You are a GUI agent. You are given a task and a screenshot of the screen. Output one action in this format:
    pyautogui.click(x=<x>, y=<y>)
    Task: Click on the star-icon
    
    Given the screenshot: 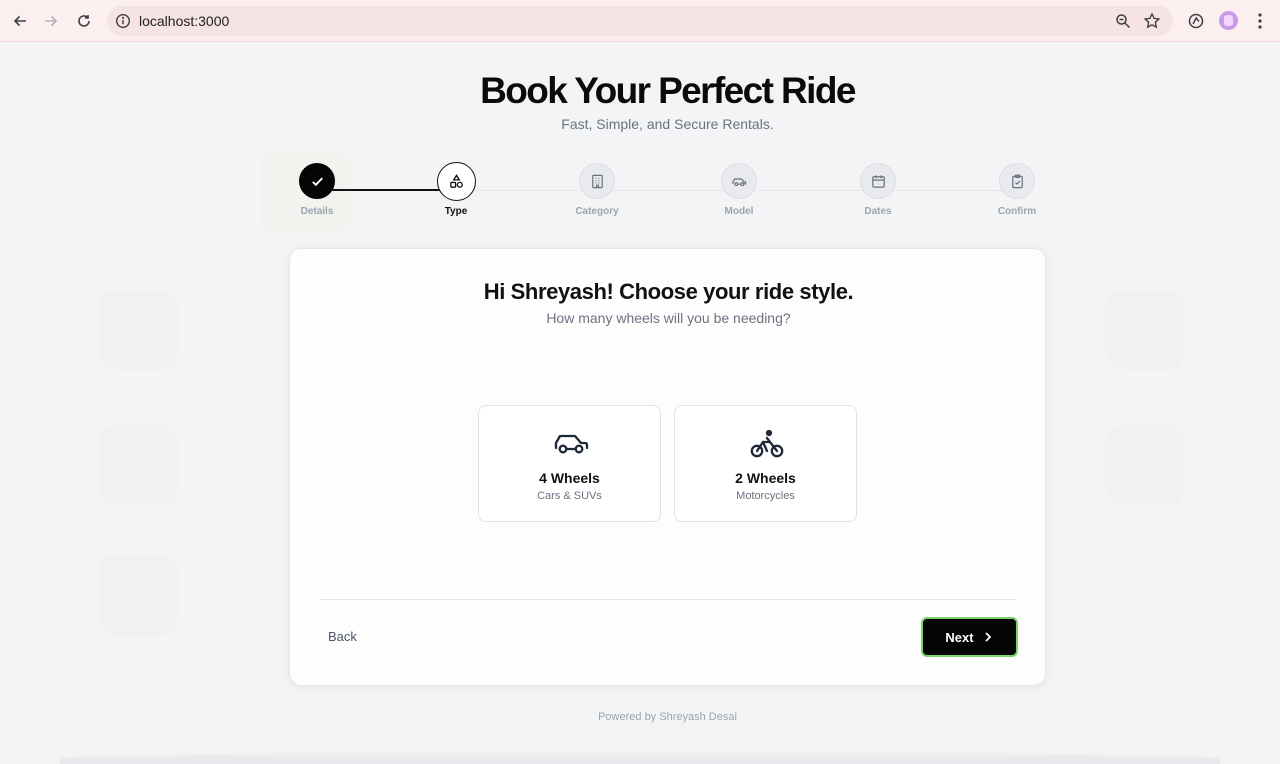 What is the action you would take?
    pyautogui.click(x=1152, y=21)
    